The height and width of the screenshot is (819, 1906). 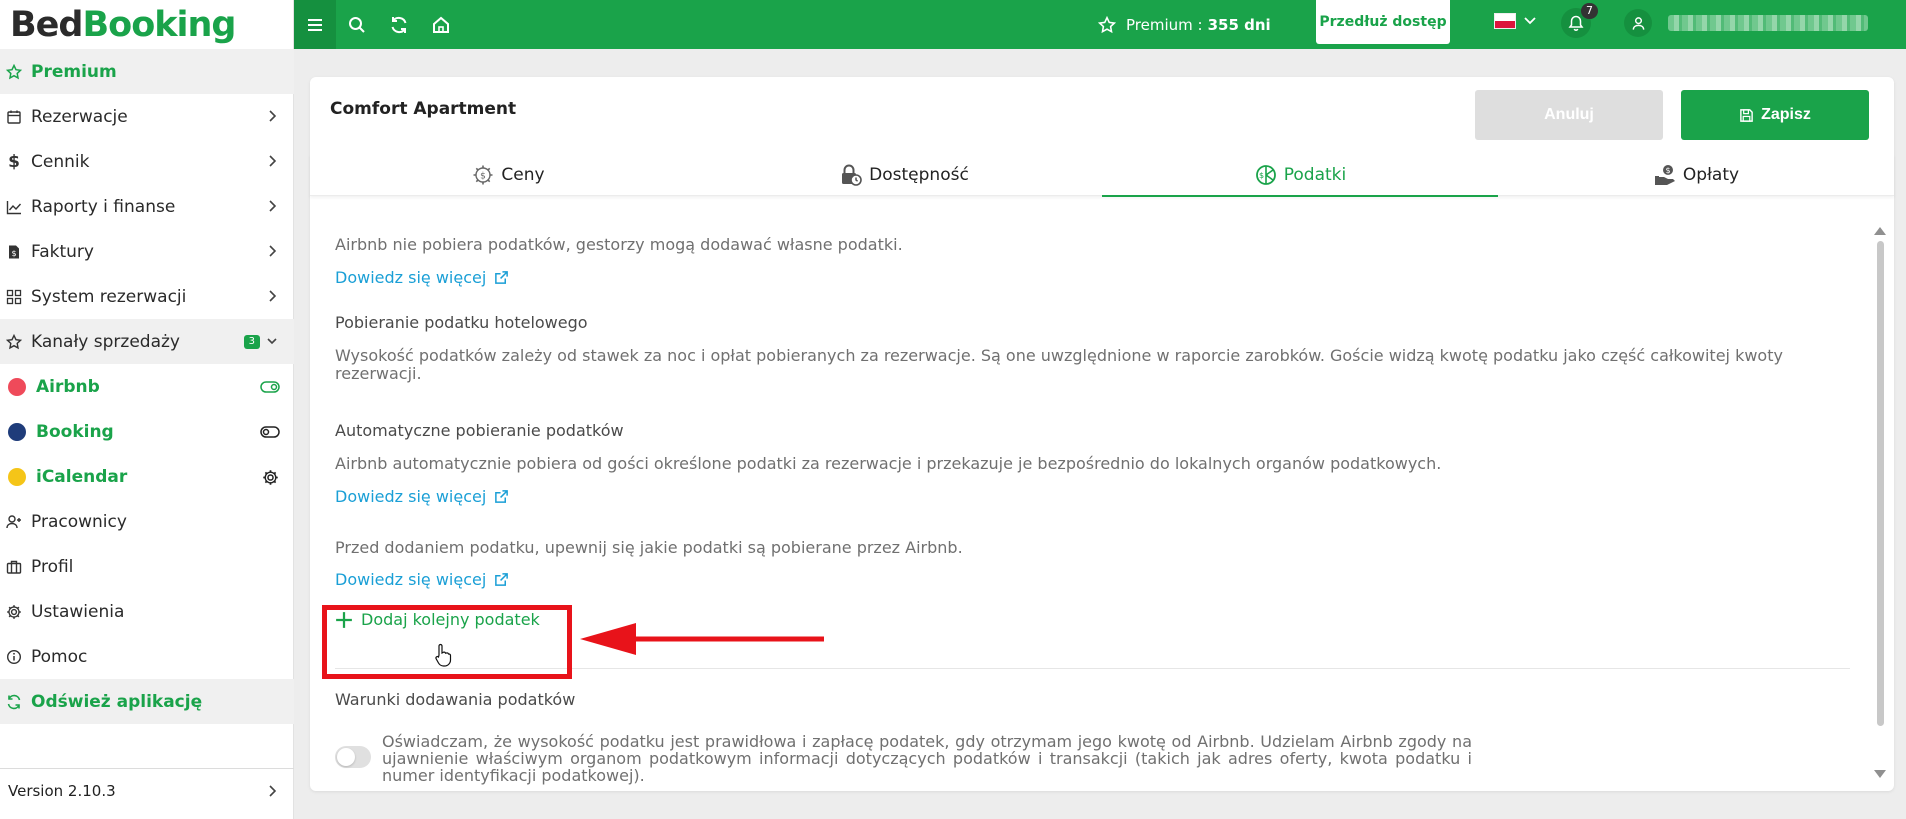 I want to click on scroll-down-icon, so click(x=1880, y=774).